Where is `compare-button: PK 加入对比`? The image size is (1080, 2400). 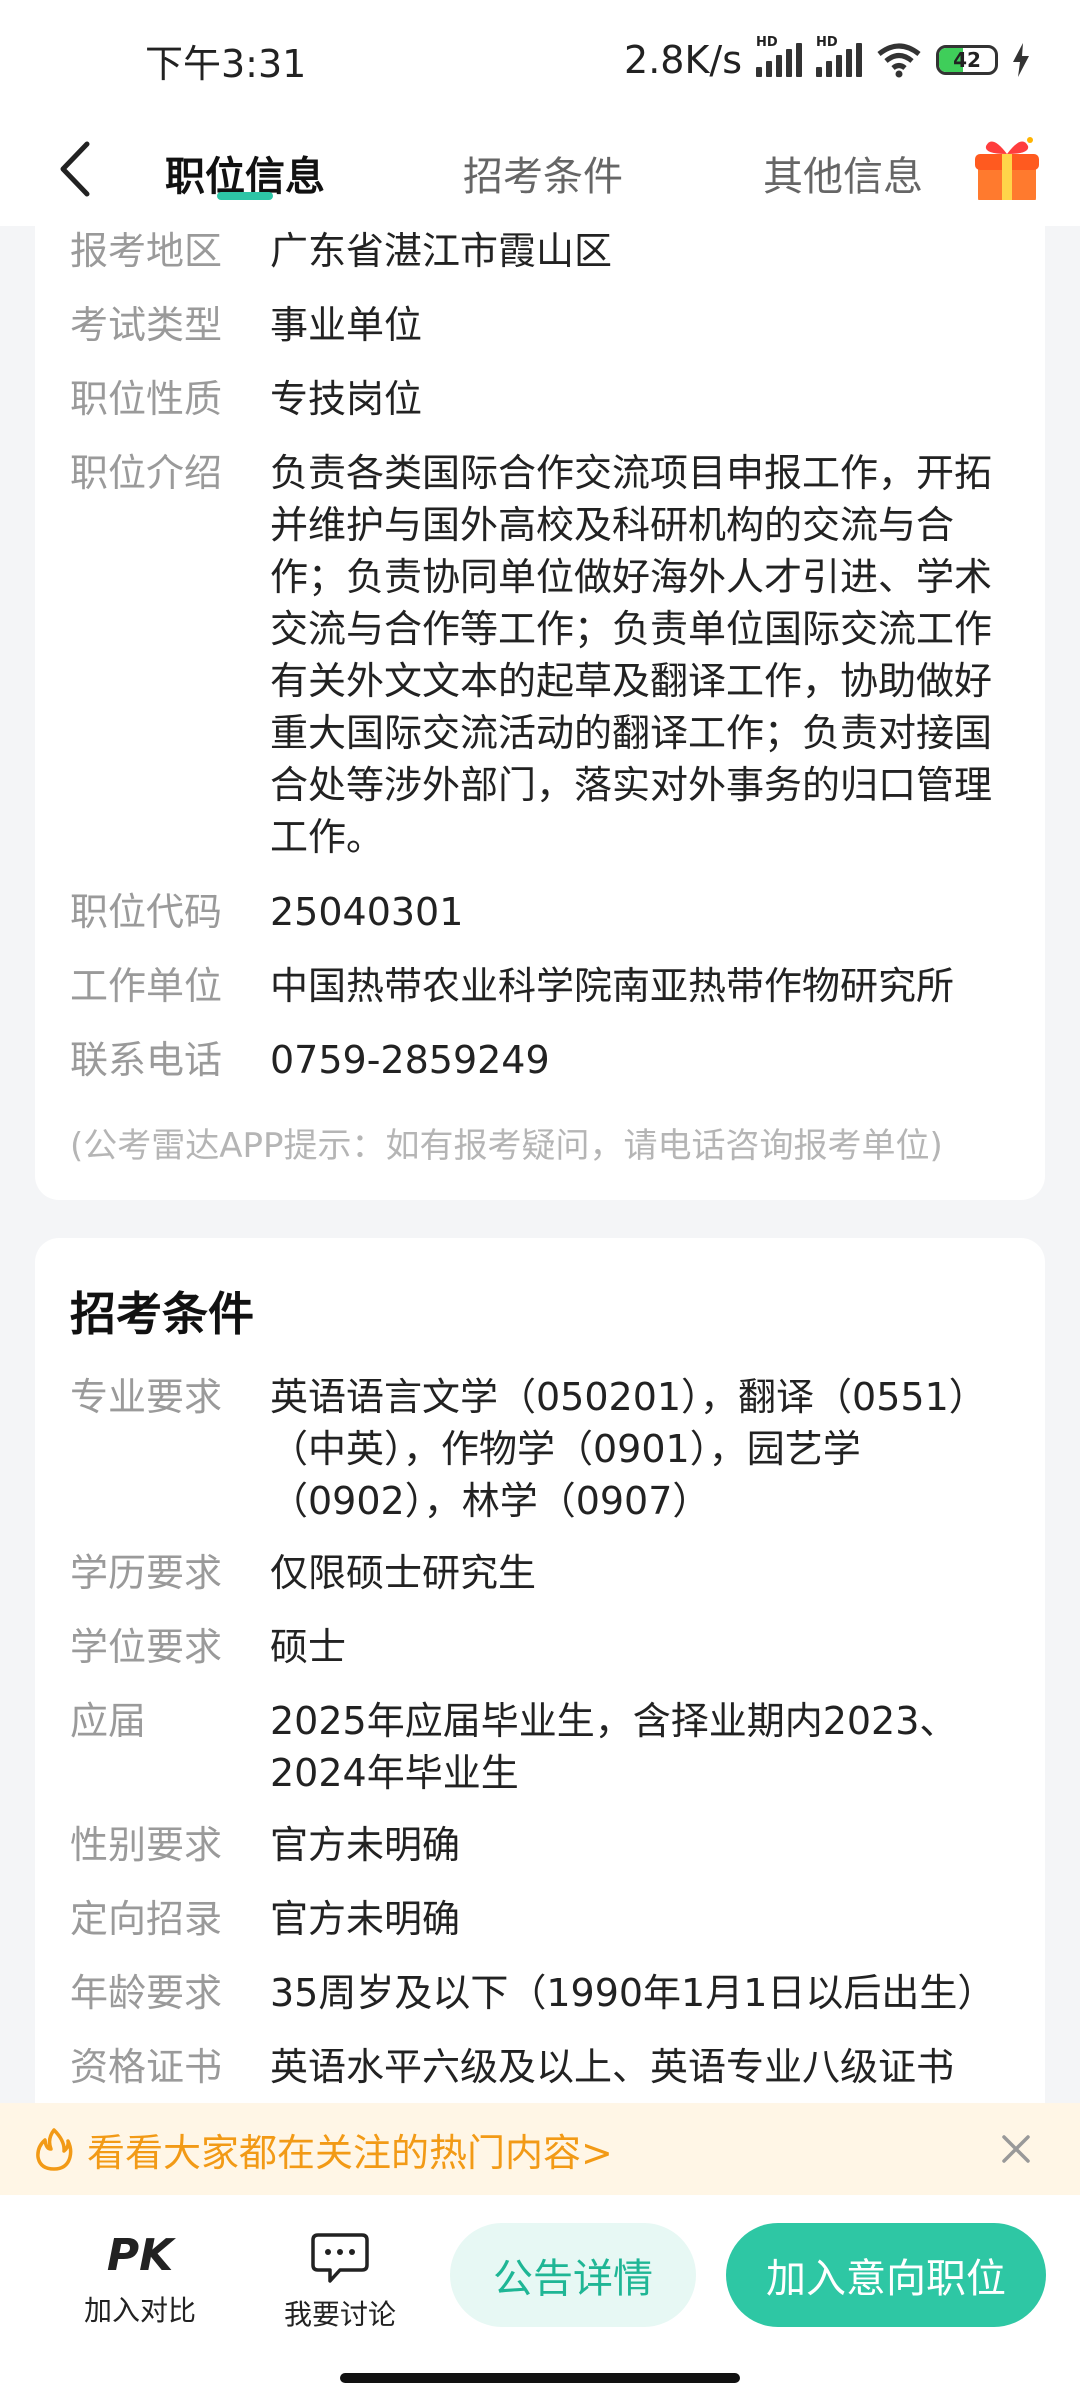 compare-button: PK 加入对比 is located at coordinates (140, 2280).